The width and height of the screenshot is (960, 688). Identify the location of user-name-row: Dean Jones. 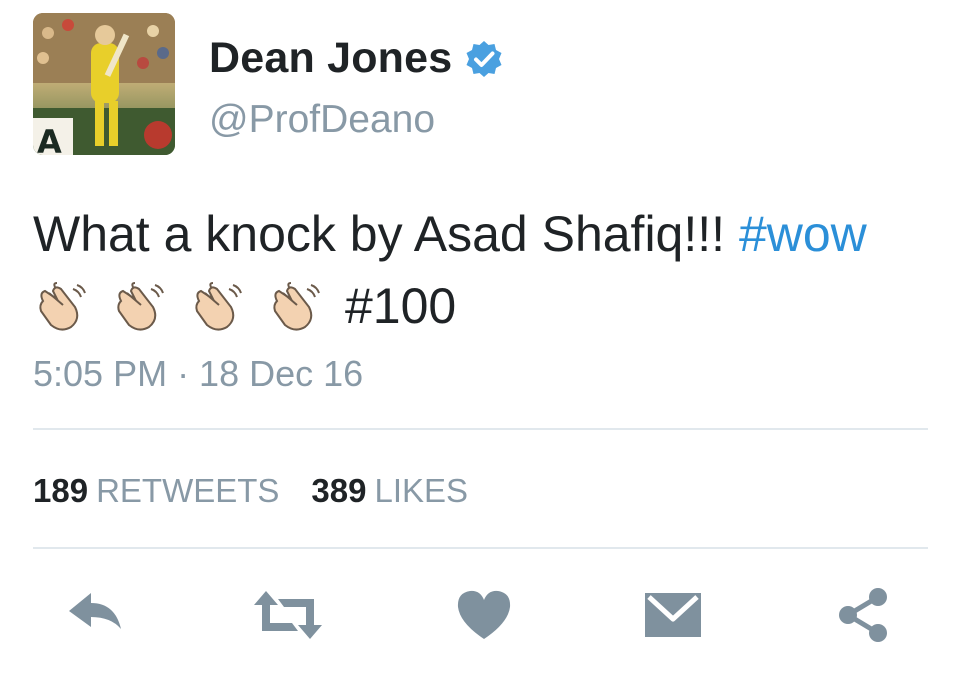
(356, 58).